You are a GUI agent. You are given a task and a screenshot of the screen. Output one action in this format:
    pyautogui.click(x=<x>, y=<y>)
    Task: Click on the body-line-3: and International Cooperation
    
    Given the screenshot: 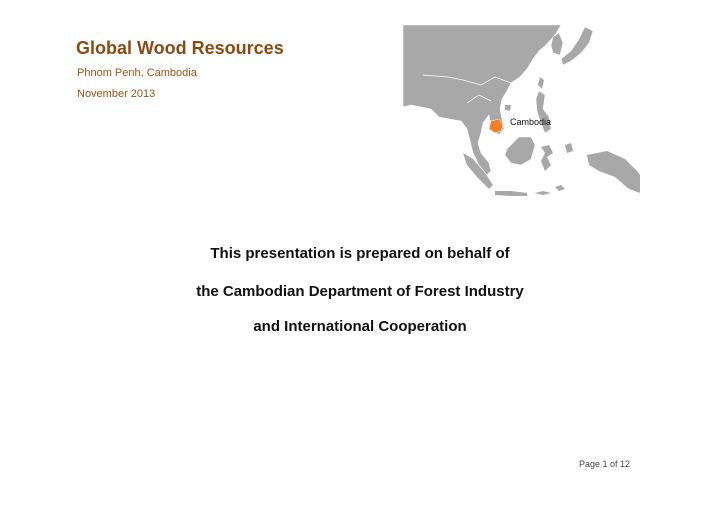 What is the action you would take?
    pyautogui.click(x=360, y=326)
    